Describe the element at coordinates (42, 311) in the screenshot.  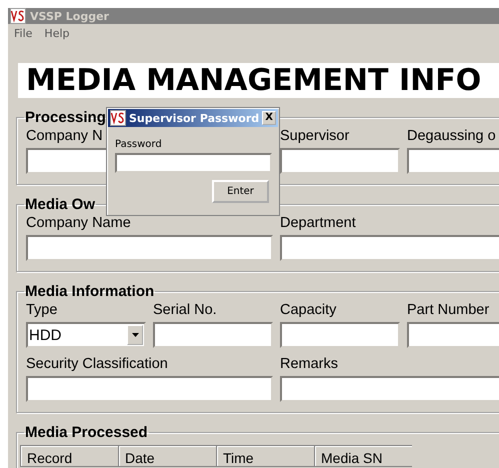
I see `field-label: Type` at that location.